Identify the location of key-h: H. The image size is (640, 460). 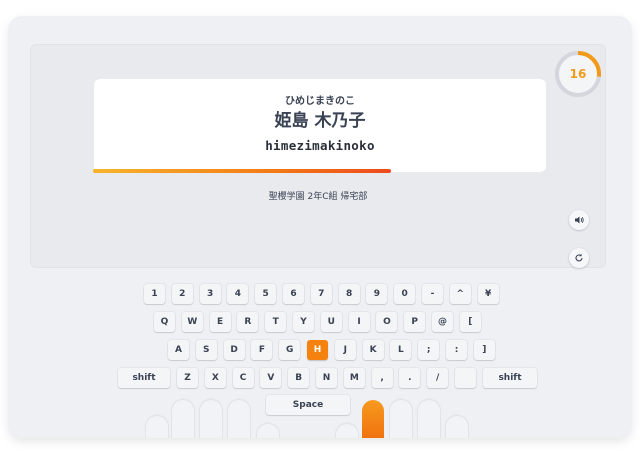
(317, 350).